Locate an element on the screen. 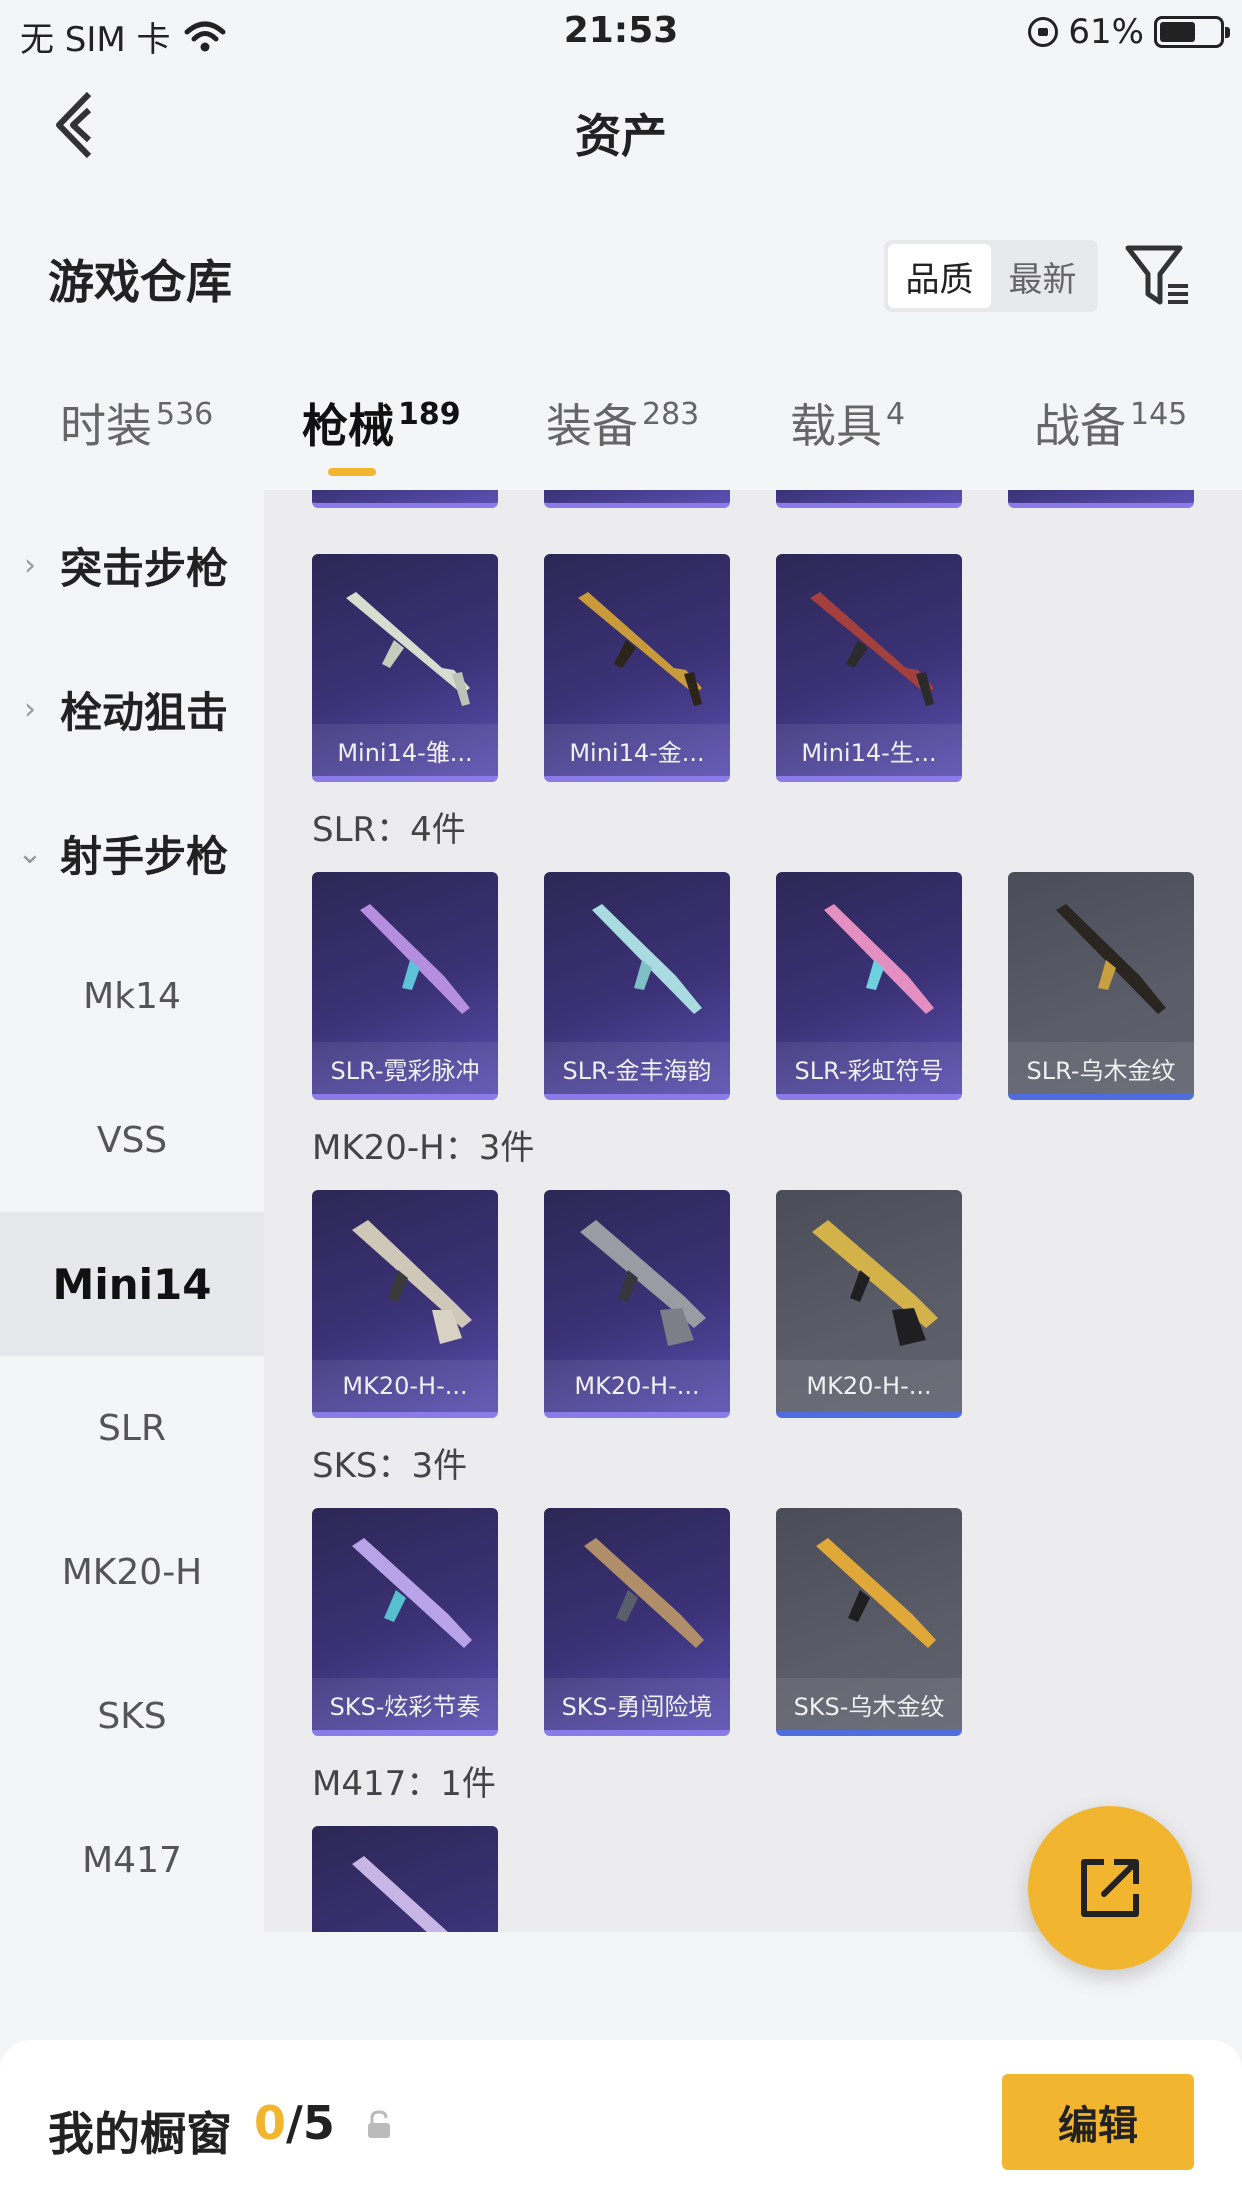 The width and height of the screenshot is (1242, 2208). tab-count: 4 is located at coordinates (896, 414).